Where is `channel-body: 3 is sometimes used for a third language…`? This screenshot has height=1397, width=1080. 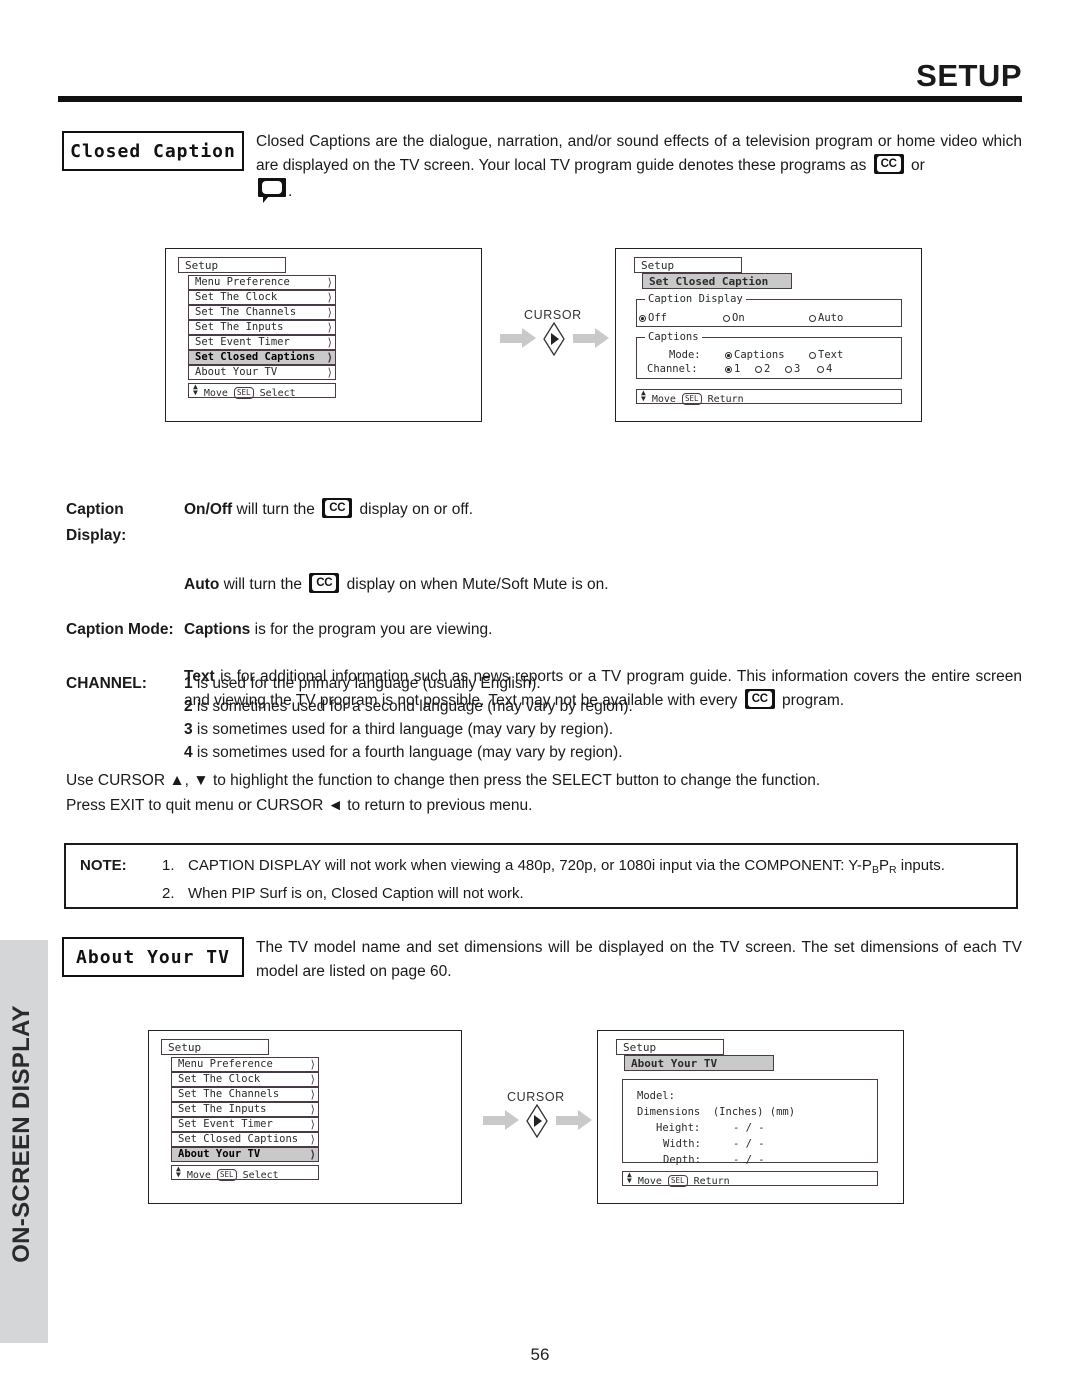 channel-body: 3 is sometimes used for a third language… is located at coordinates (399, 729).